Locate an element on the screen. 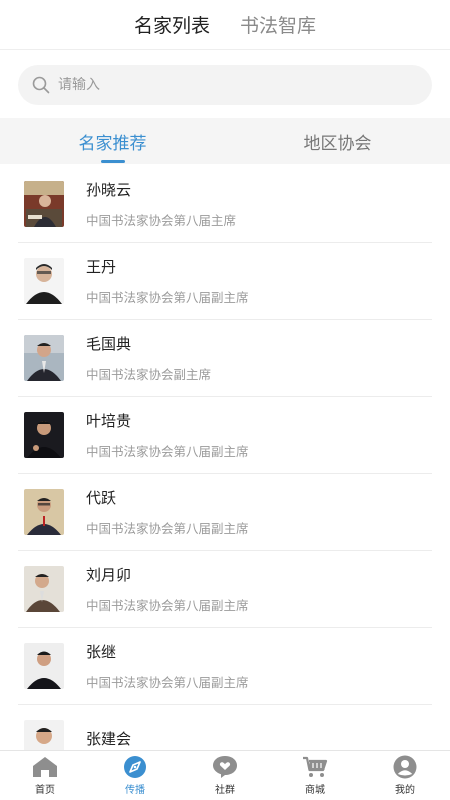 Image resolution: width=450 pixels, height=800 pixels. list-item-info: 刘月卯 中国书法家协会第八届副主席 is located at coordinates (167, 589).